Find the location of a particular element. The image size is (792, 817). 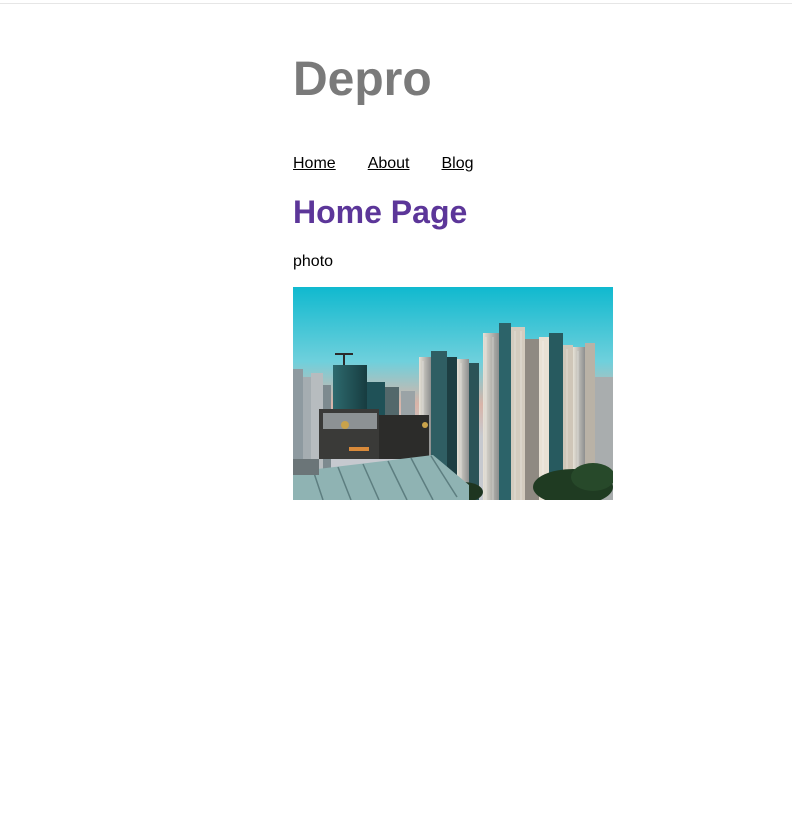

photo-caption: photo is located at coordinates (313, 261).